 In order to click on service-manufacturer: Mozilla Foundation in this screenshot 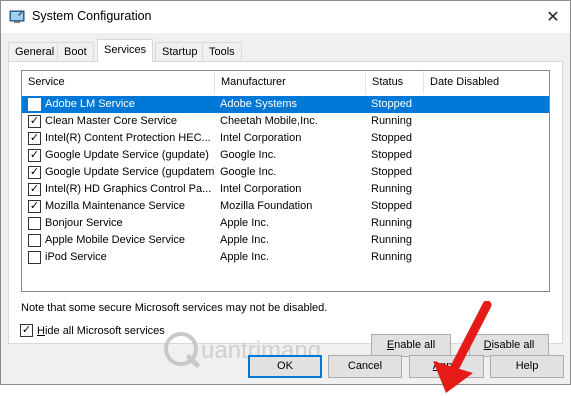, I will do `click(266, 206)`.